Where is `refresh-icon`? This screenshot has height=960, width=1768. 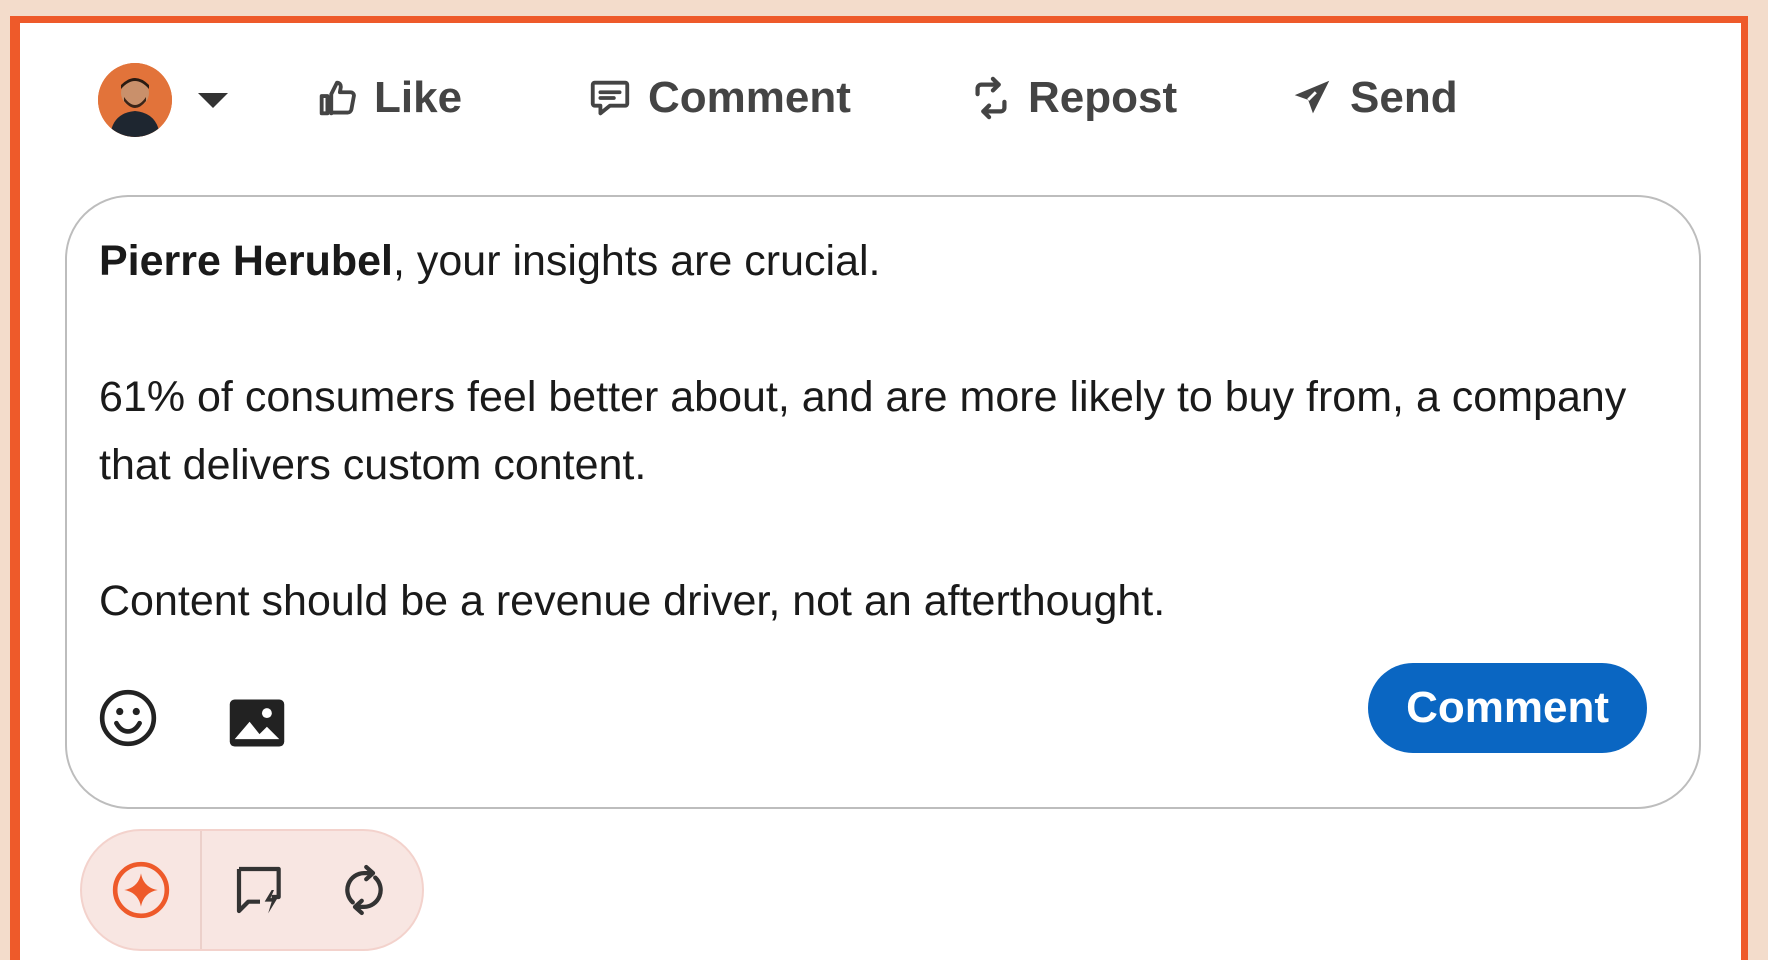 refresh-icon is located at coordinates (364, 890).